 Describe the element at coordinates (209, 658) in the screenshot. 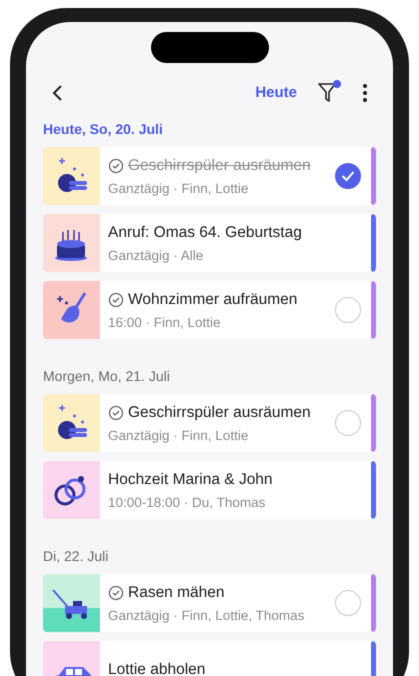

I see `event-card: Lottie abholen` at that location.